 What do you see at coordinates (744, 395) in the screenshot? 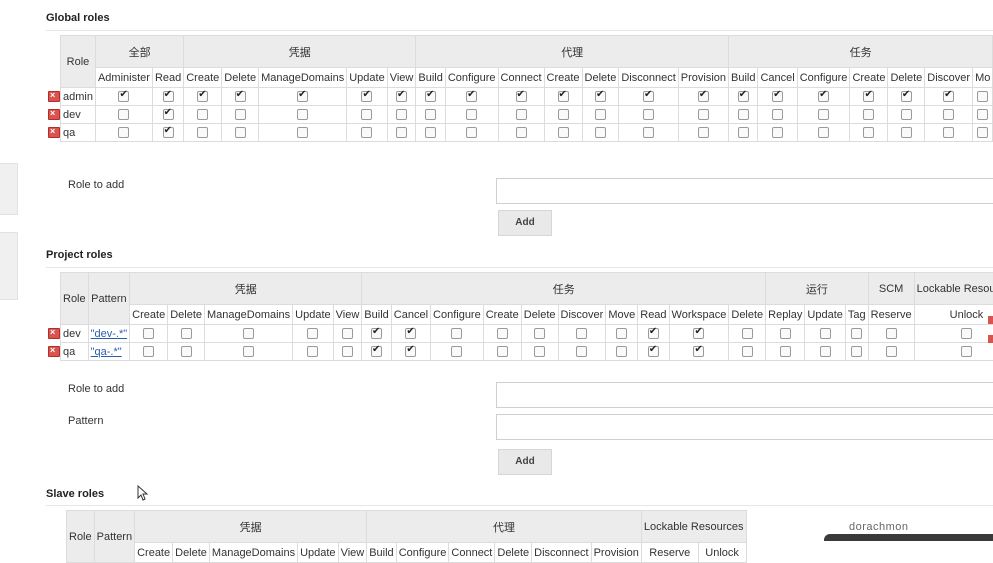
I see `project-role-to-add-input` at bounding box center [744, 395].